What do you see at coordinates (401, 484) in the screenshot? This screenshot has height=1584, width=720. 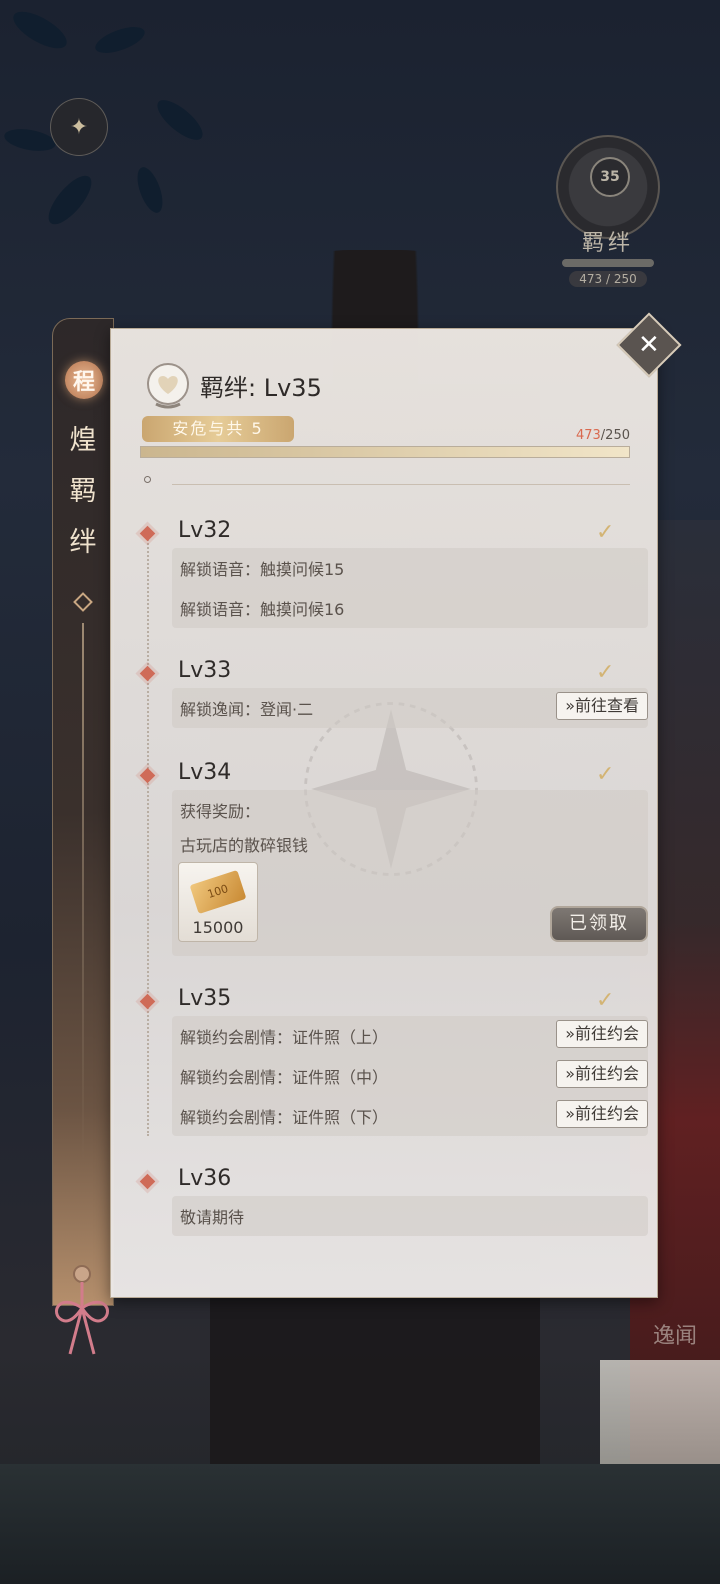 I see `header-divider` at bounding box center [401, 484].